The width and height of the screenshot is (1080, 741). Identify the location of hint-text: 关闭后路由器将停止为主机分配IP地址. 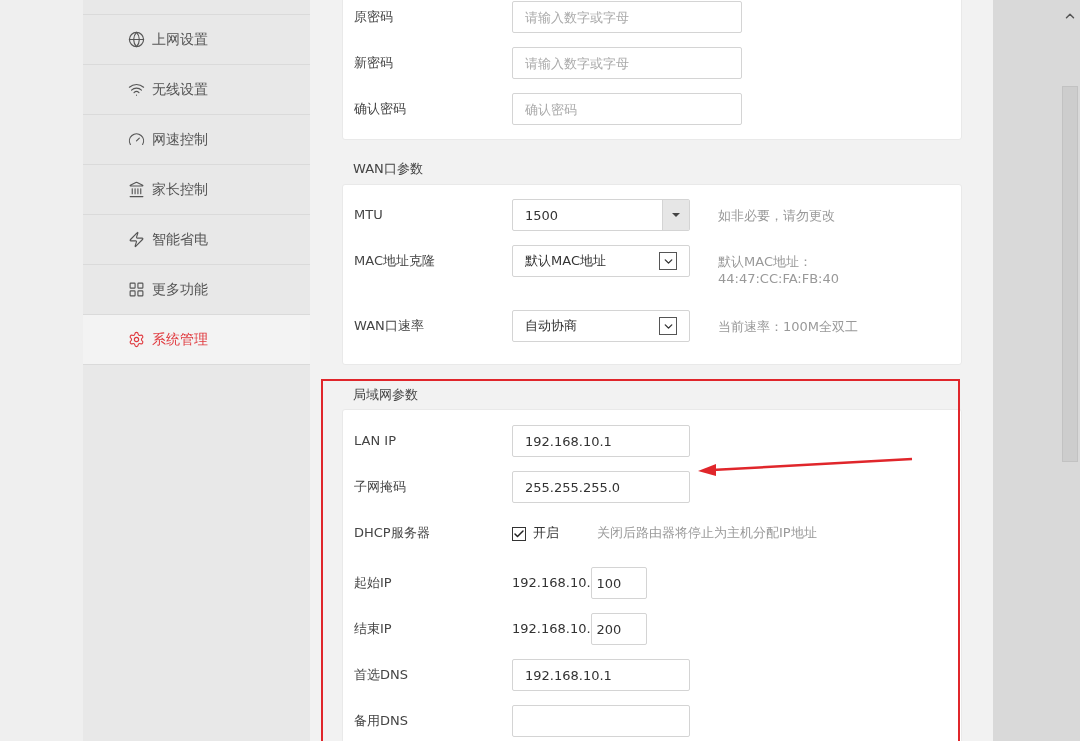
(707, 533).